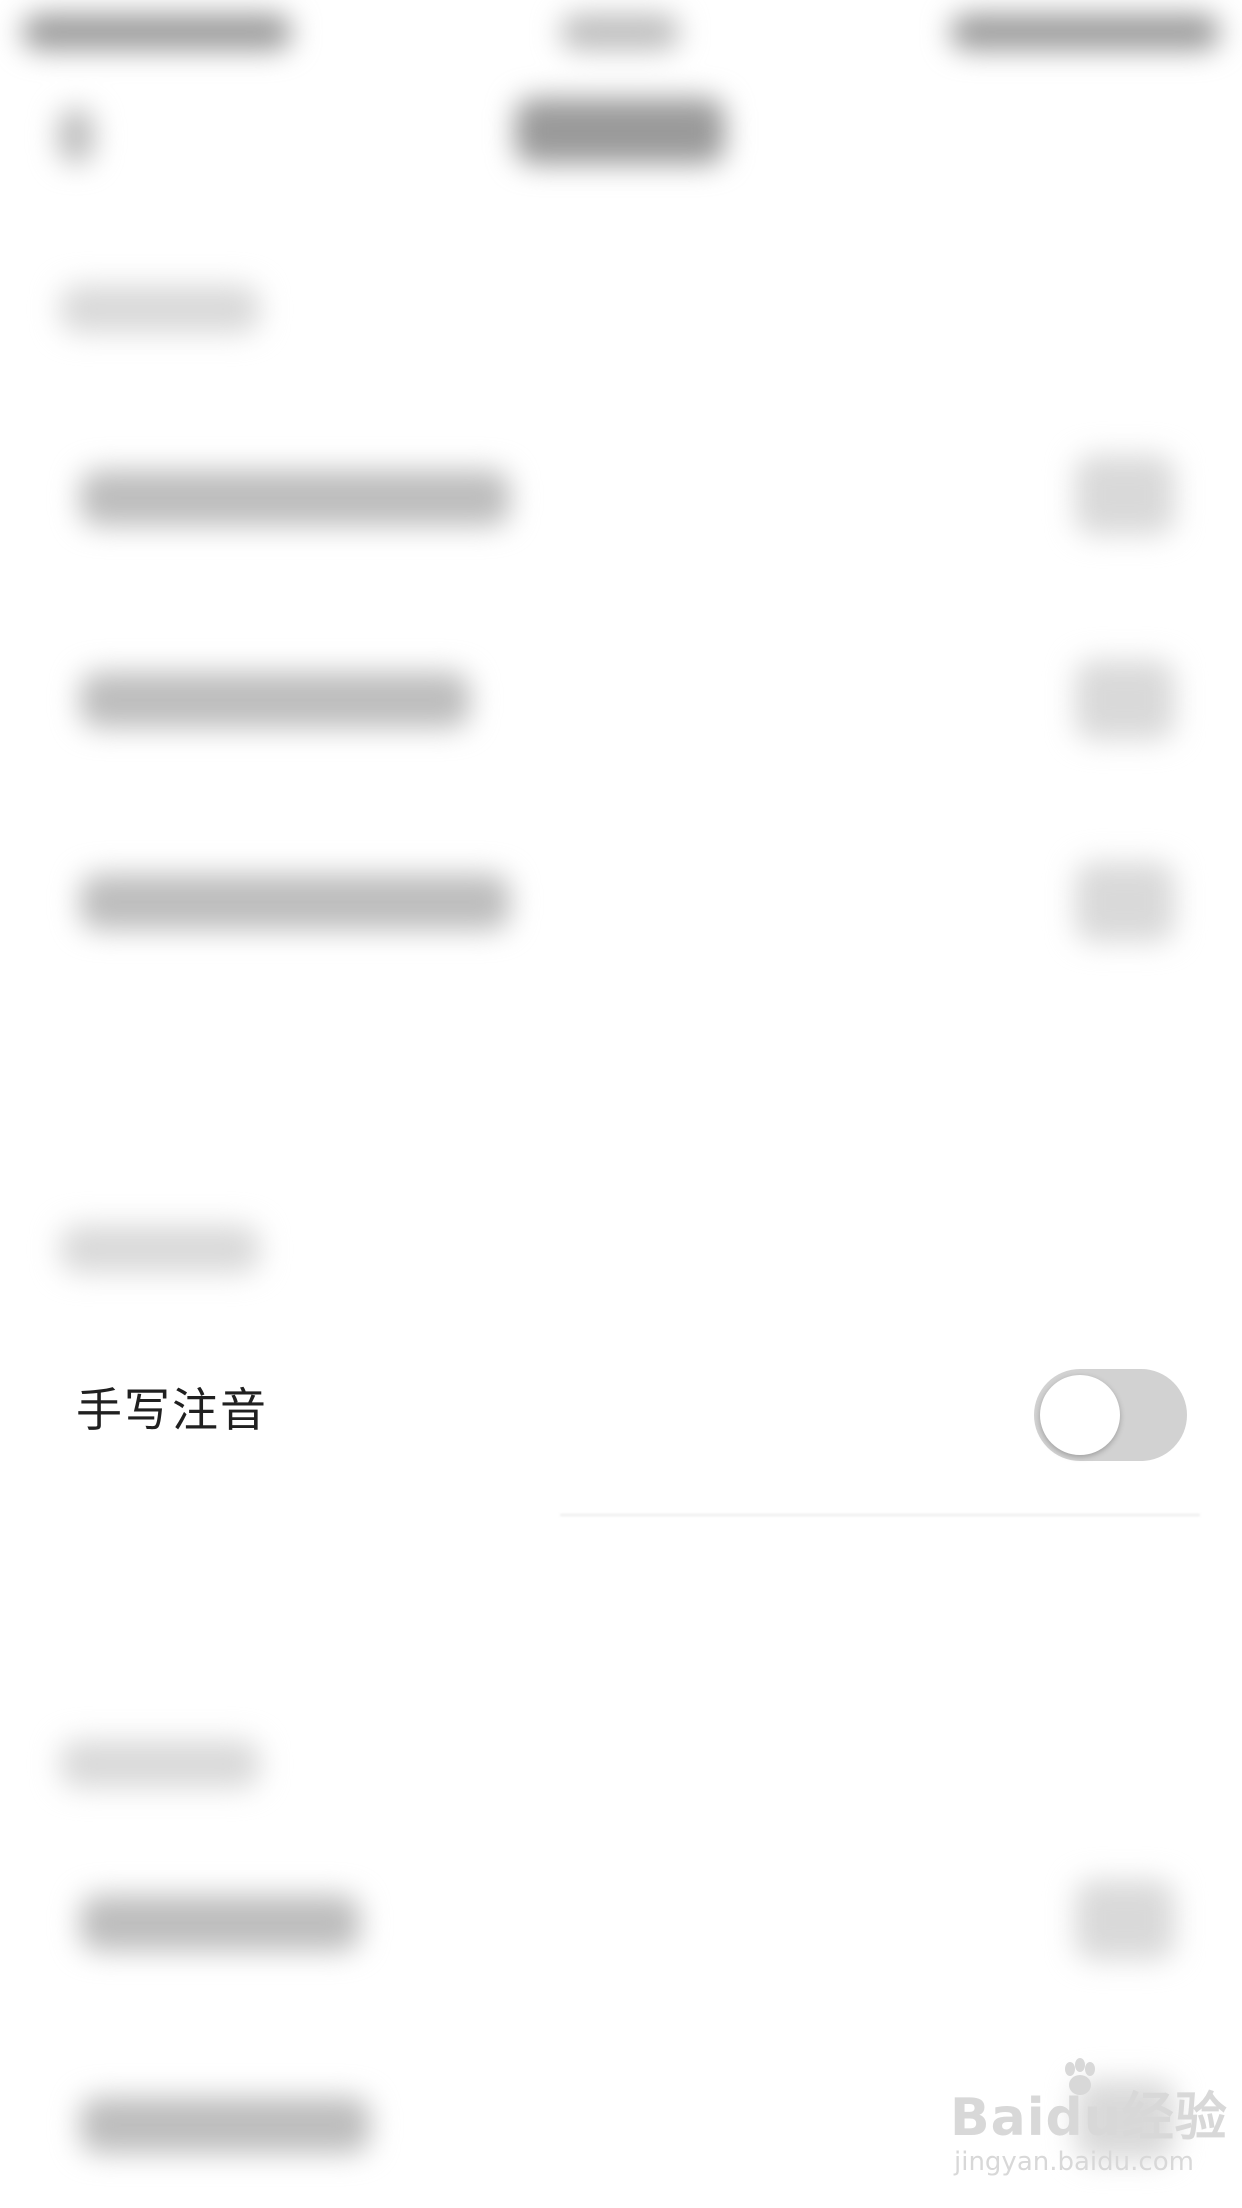 The image size is (1242, 2208). I want to click on status-bar-left-blurred, so click(157, 32).